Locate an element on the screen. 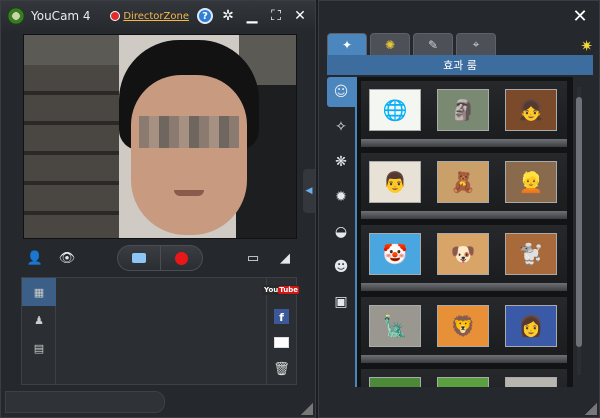 This screenshot has height=418, width=600. shelf-row: 🌐 🗿 👧 is located at coordinates (464, 114).